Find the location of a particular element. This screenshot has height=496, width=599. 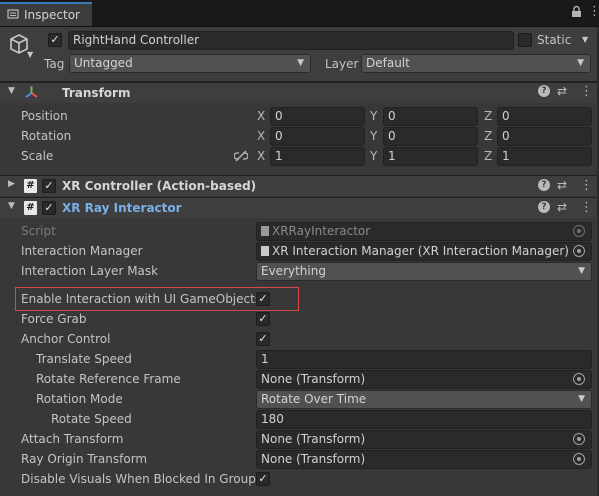

position-y-label: Y is located at coordinates (373, 116).